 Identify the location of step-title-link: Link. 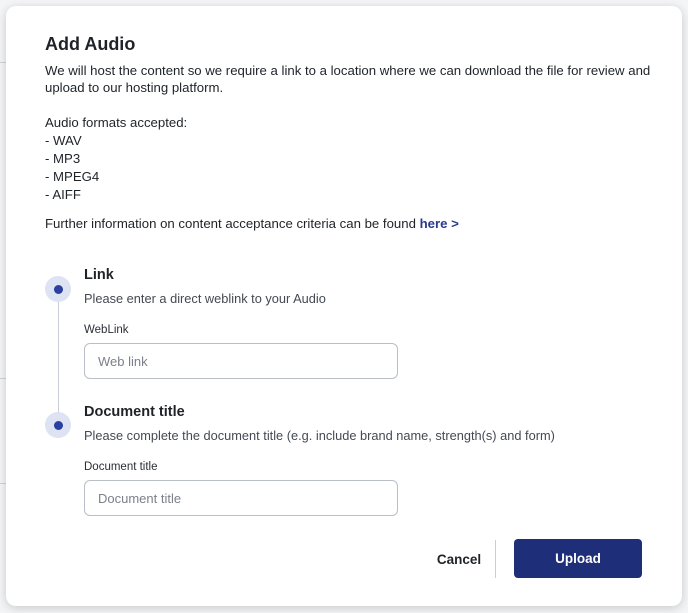
(99, 275).